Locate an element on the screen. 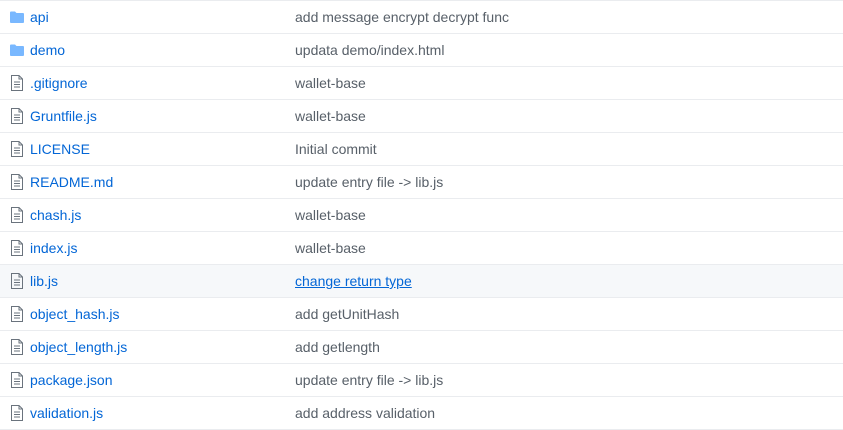  file-name-link: chash.js is located at coordinates (55, 215).